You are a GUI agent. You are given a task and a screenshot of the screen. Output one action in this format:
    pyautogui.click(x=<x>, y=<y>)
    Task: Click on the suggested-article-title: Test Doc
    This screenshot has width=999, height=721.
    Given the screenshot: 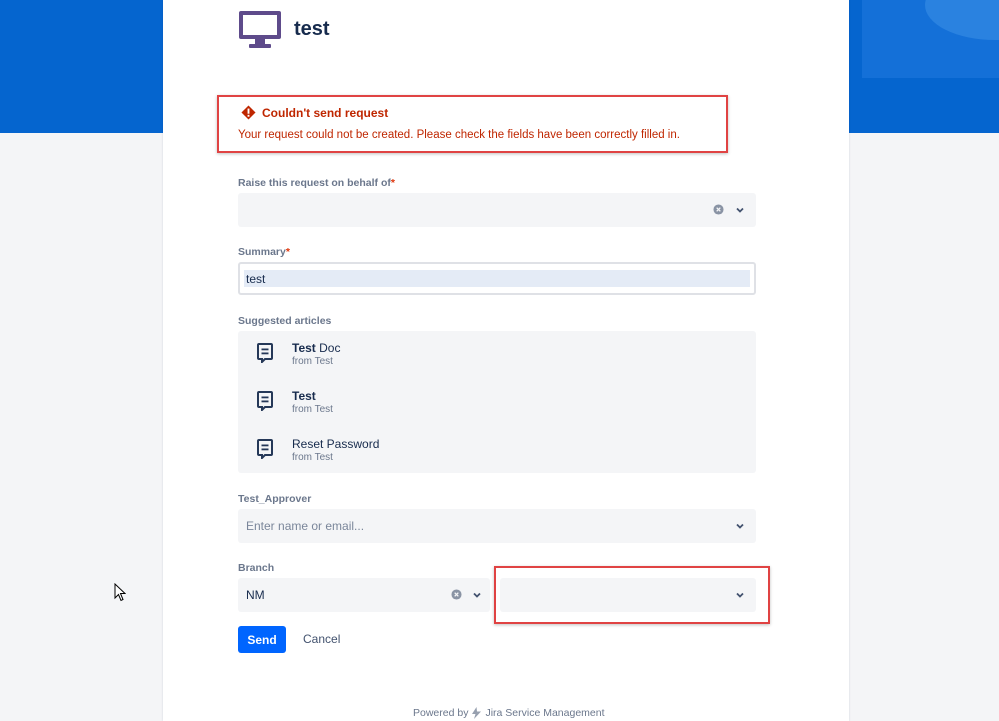 What is the action you would take?
    pyautogui.click(x=316, y=348)
    